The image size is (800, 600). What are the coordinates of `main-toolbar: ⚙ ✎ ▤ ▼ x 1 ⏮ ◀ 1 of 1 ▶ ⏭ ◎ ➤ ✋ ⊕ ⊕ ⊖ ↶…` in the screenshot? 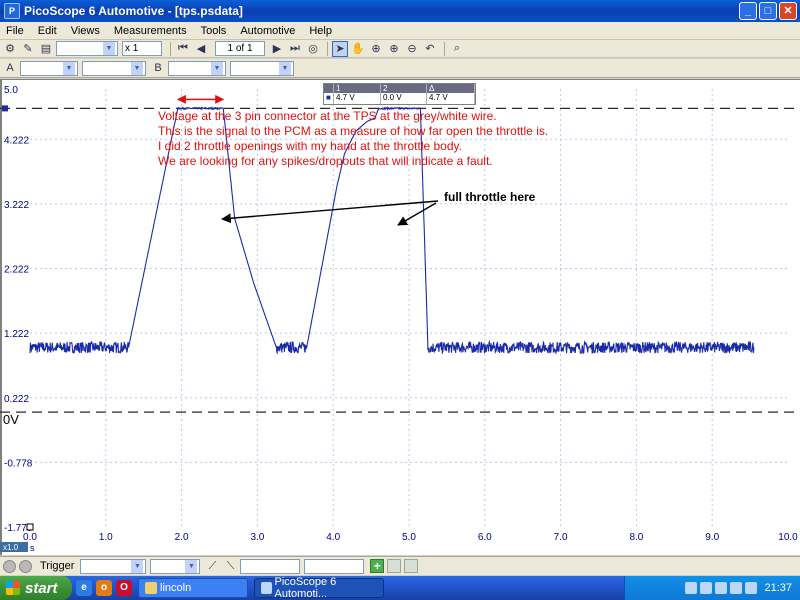 It's located at (400, 49).